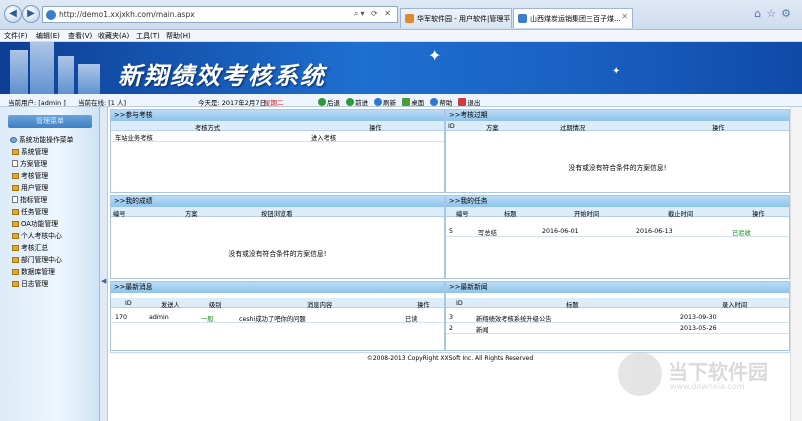 Image resolution: width=802 pixels, height=421 pixels. I want to click on empty-message: 没有或没有符合条件的方案信息!, so click(617, 168).